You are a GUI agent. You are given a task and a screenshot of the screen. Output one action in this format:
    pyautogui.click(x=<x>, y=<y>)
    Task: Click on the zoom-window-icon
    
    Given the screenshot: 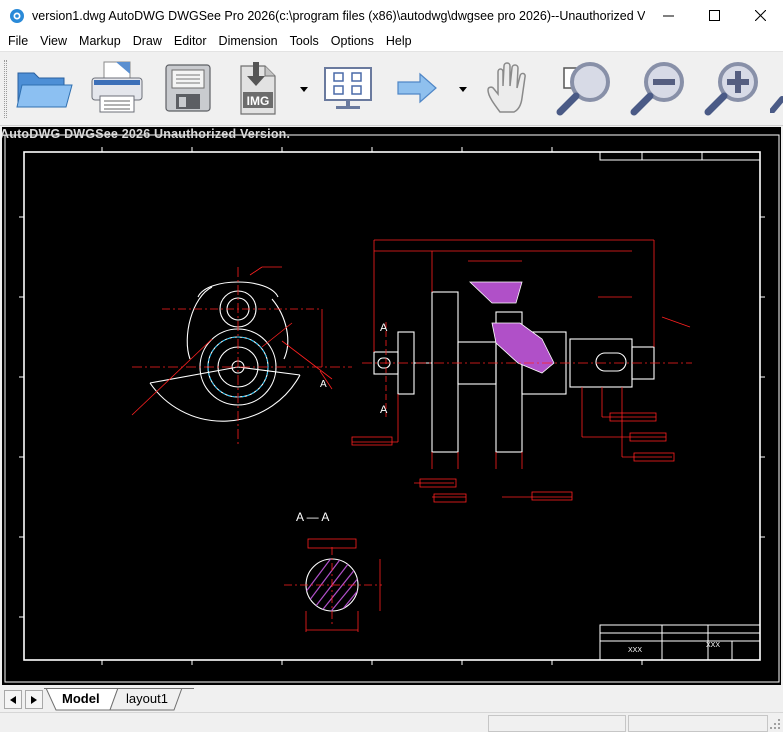 What is the action you would take?
    pyautogui.click(x=583, y=89)
    